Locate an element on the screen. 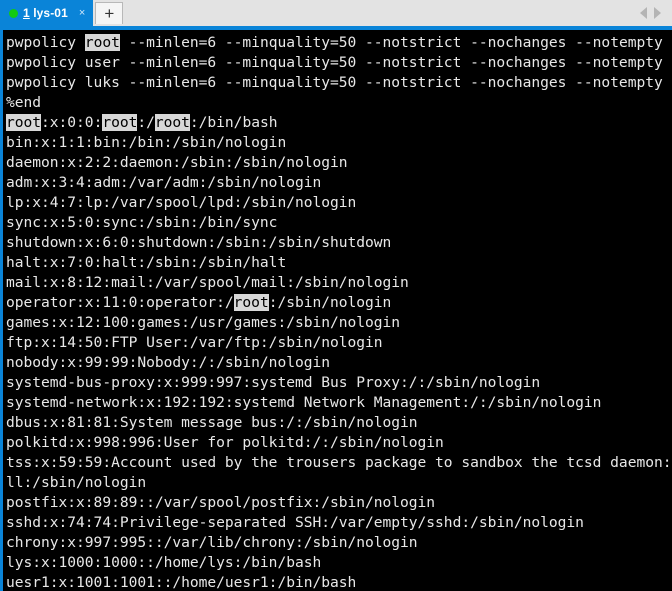 The image size is (672, 591). close-icon: × is located at coordinates (82, 13).